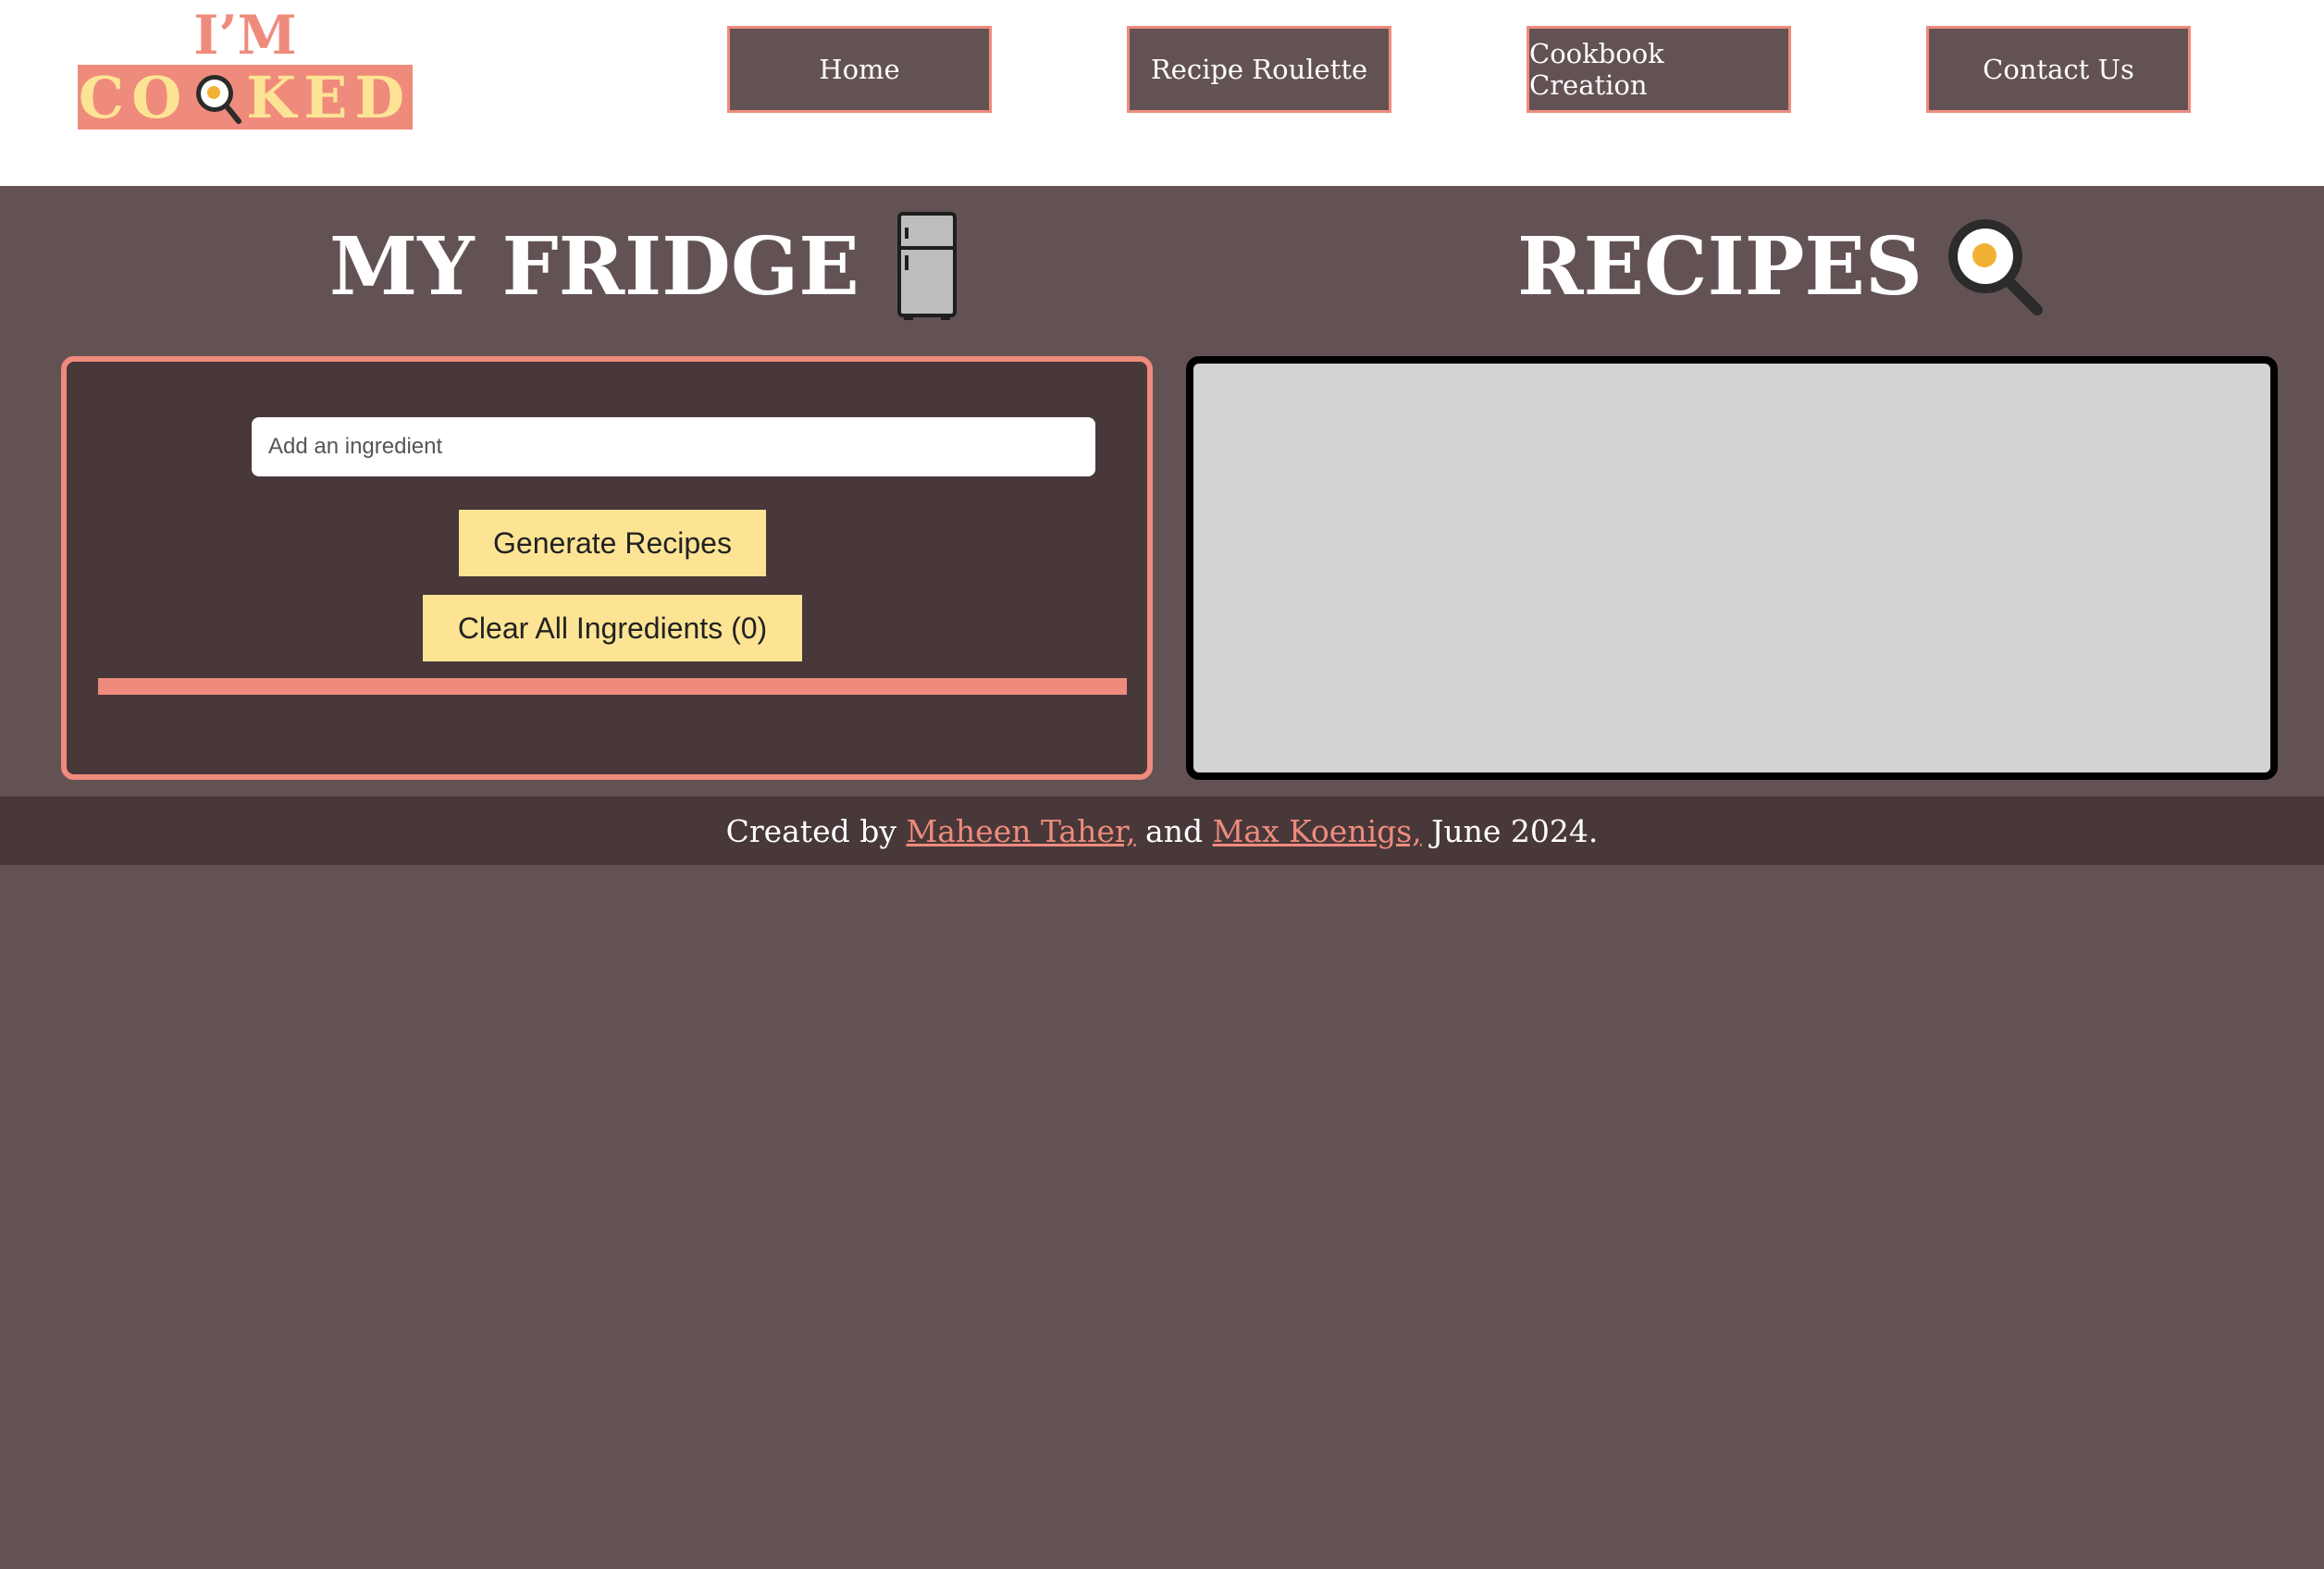  Describe the element at coordinates (1020, 831) in the screenshot. I see `author-link-maheen: Maheen Taher,` at that location.